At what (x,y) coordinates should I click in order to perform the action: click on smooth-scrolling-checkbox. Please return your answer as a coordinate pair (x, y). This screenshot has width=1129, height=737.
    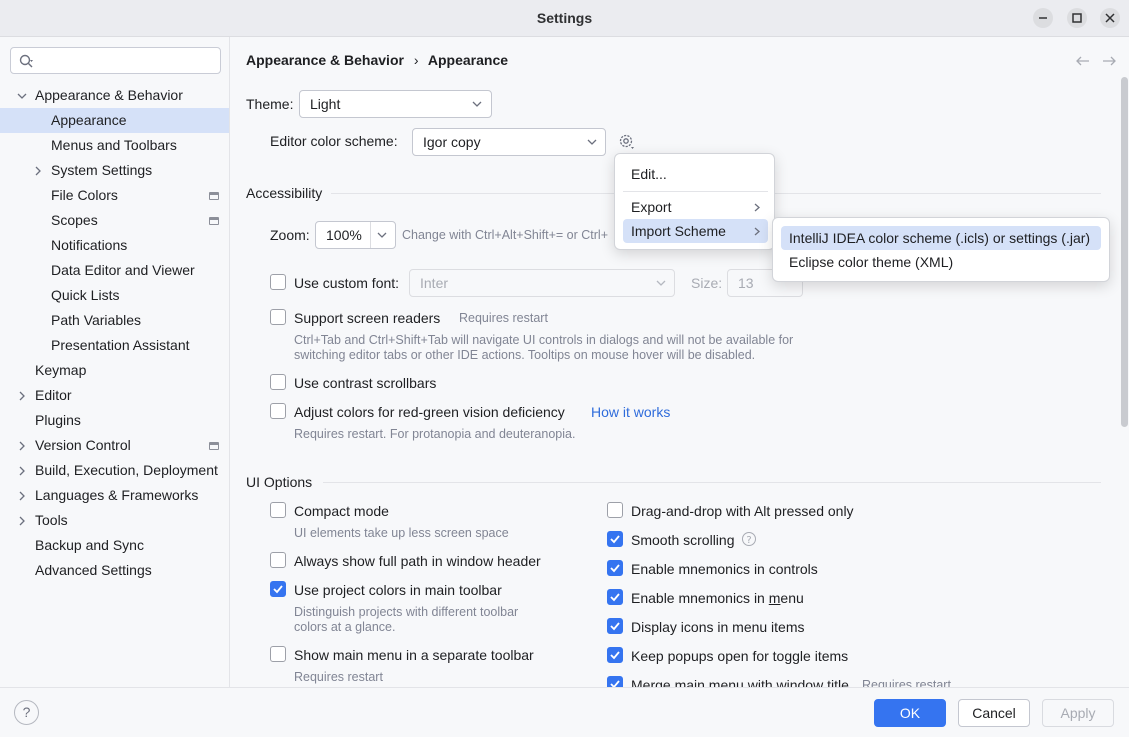
    Looking at the image, I should click on (615, 539).